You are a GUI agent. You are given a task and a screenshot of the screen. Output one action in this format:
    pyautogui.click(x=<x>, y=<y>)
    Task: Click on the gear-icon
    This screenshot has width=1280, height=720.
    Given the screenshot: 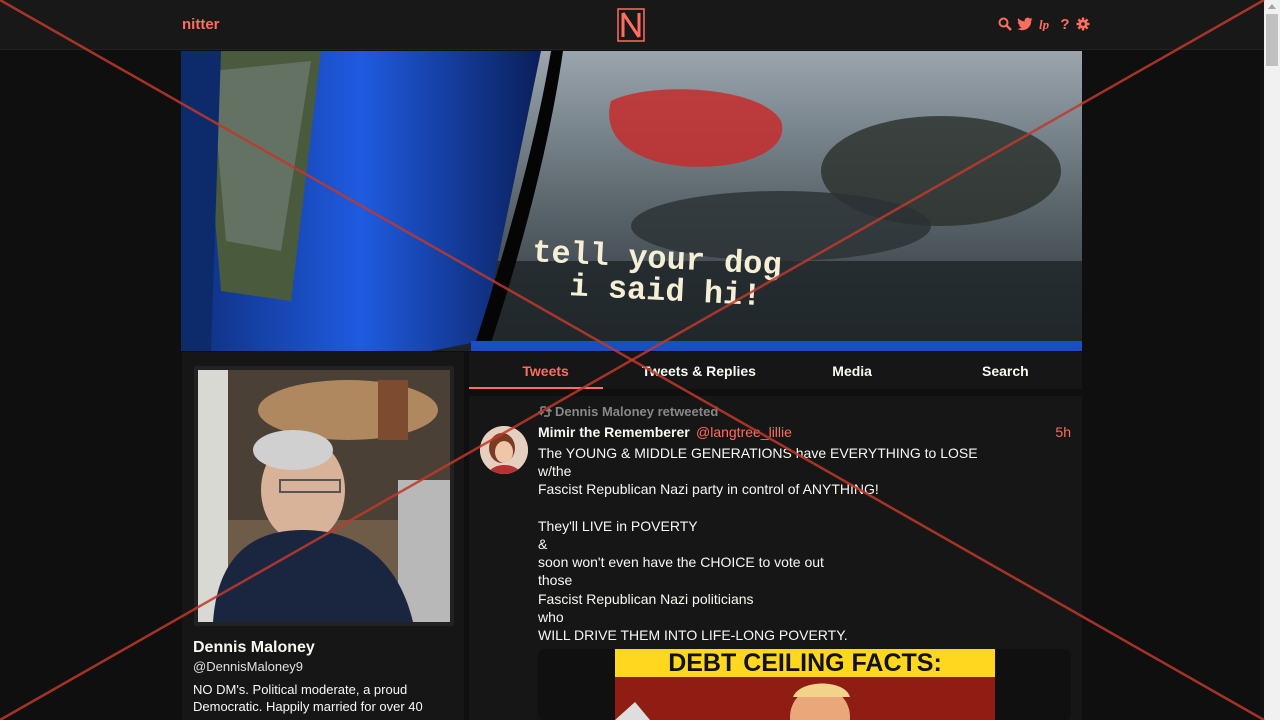 What is the action you would take?
    pyautogui.click(x=1083, y=24)
    